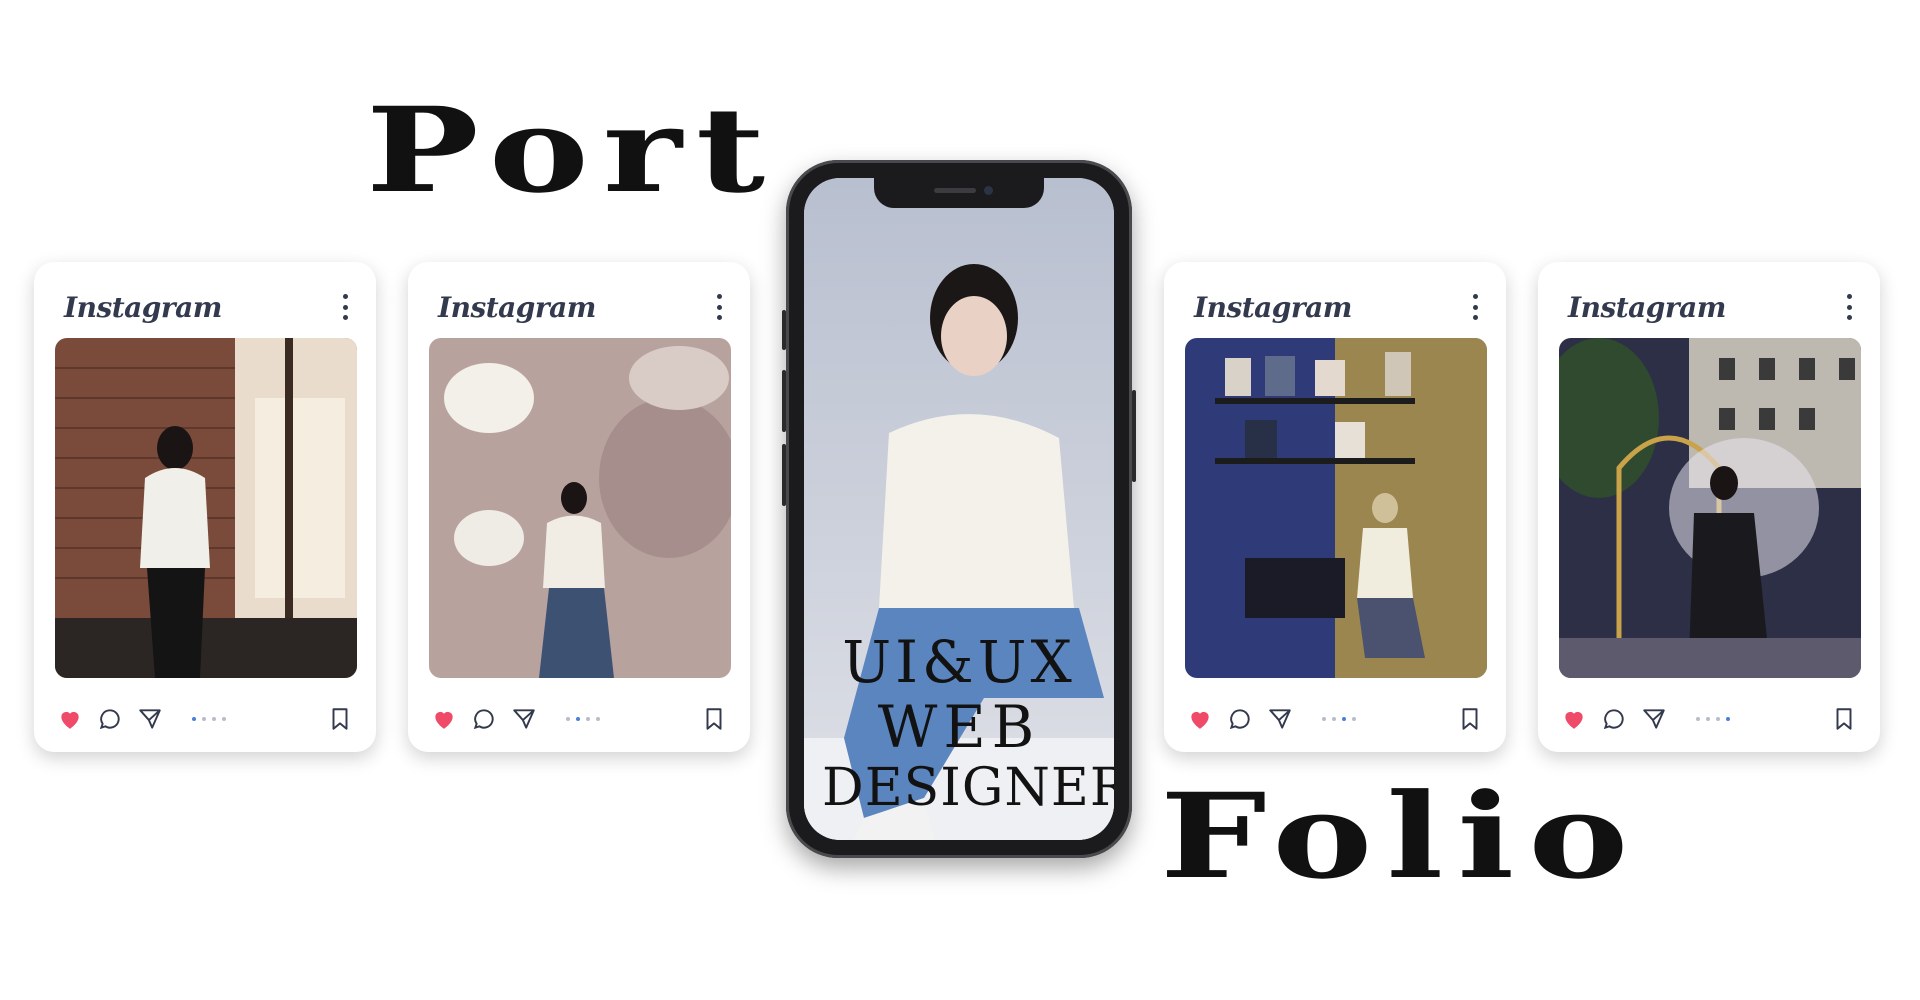 The height and width of the screenshot is (1000, 1920). Describe the element at coordinates (573, 150) in the screenshot. I see `title-port: Port` at that location.